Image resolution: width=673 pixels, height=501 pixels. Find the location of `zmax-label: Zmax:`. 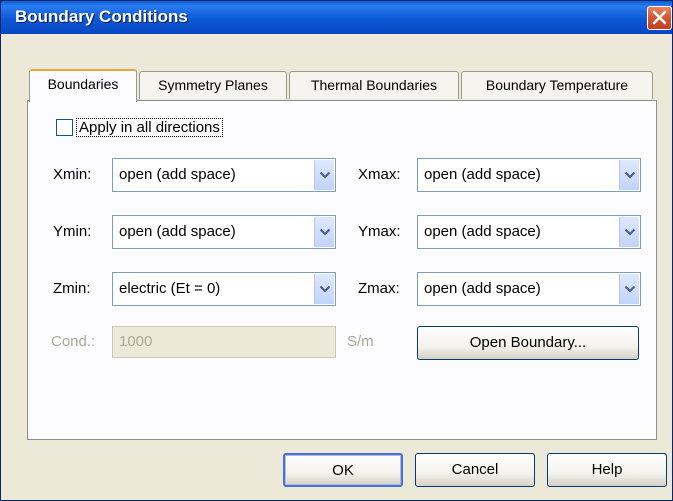

zmax-label: Zmax: is located at coordinates (379, 288).